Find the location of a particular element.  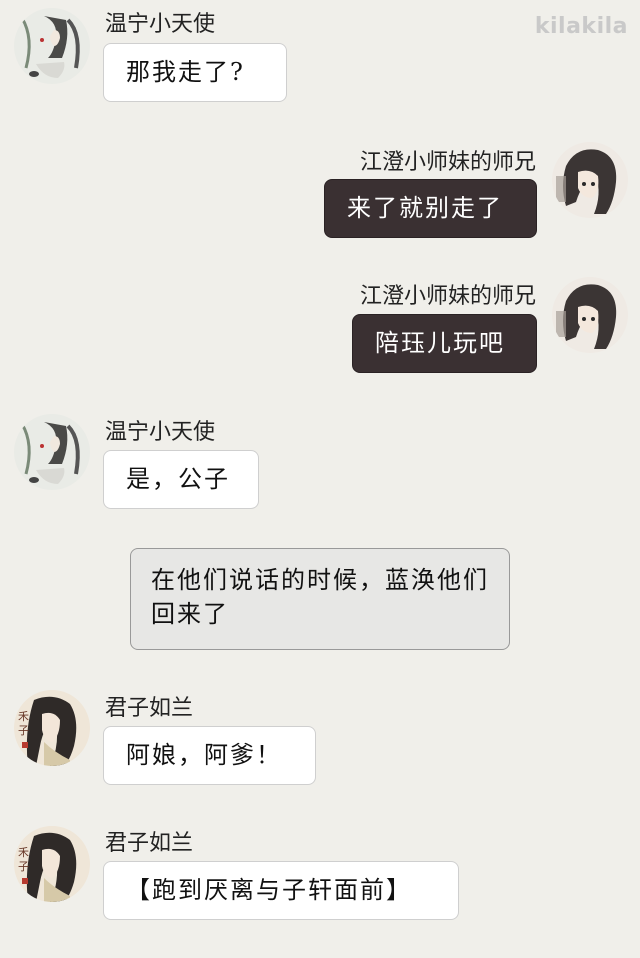

message-bubble: 阿娘，阿爹！ is located at coordinates (209, 755).